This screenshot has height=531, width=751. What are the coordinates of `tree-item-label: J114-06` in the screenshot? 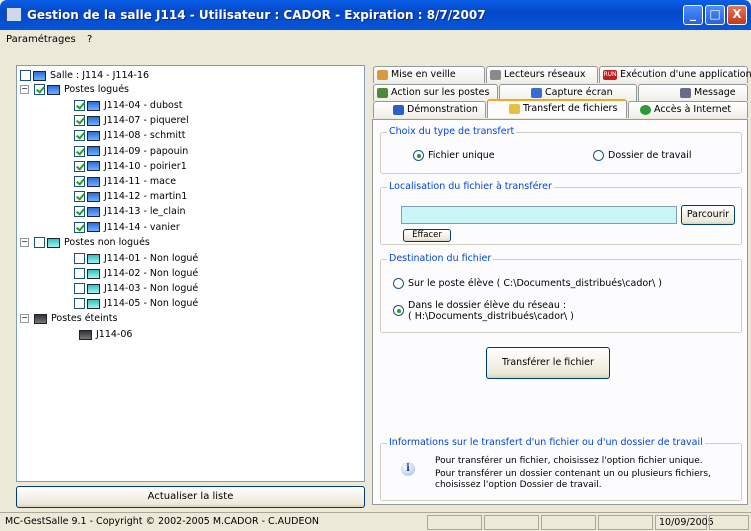 It's located at (114, 334).